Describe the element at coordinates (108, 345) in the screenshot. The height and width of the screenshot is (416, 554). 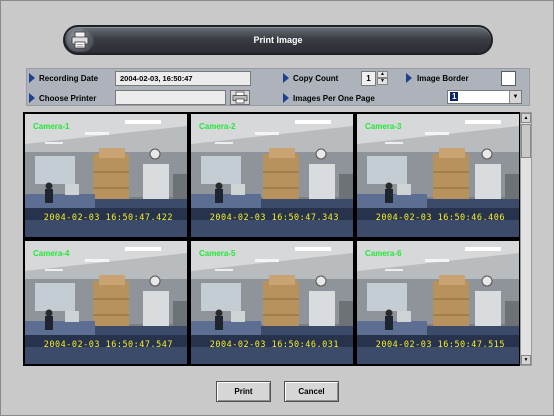
I see `camera-timestamp: 2004-02-03 16:50:47.547` at that location.